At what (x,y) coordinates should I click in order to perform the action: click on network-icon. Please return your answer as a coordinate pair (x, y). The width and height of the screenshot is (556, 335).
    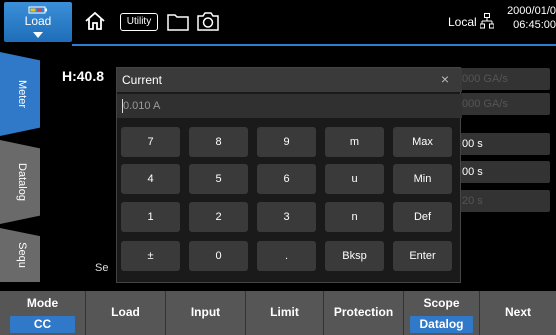
    Looking at the image, I should click on (487, 21).